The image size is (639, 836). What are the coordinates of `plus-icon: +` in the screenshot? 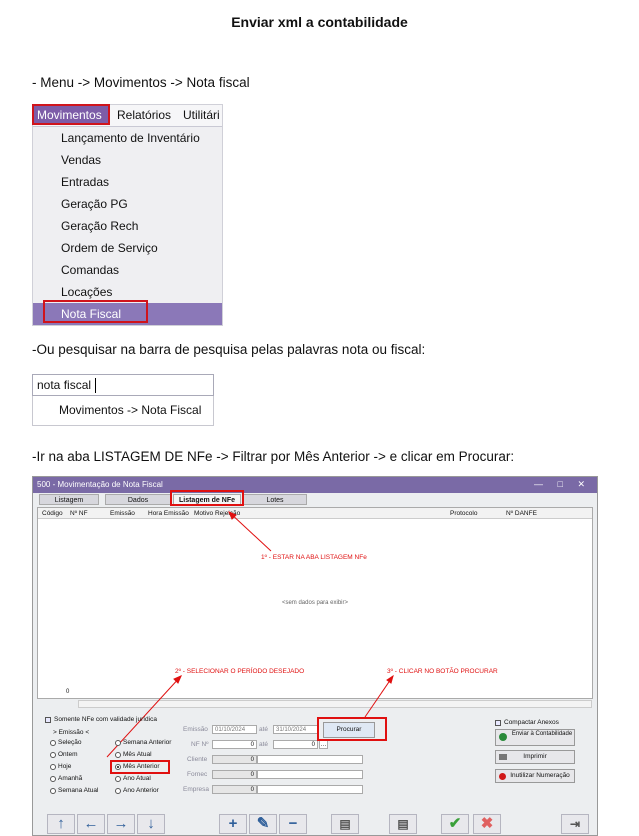 It's located at (233, 824).